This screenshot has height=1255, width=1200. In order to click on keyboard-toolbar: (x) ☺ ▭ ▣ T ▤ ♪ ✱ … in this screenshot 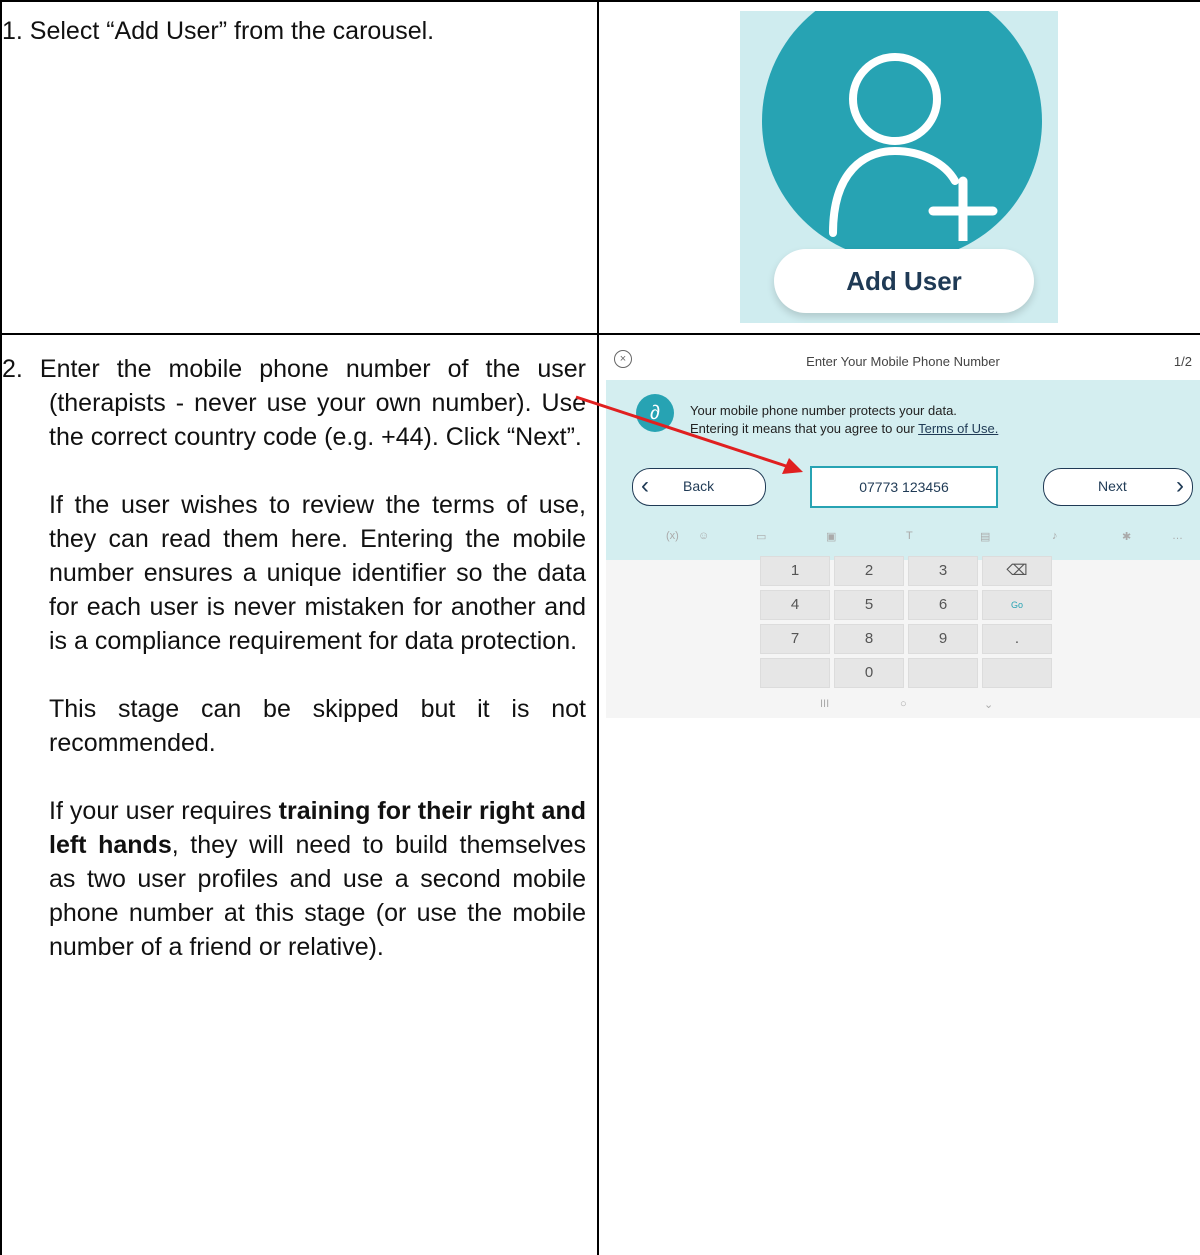, I will do `click(903, 537)`.